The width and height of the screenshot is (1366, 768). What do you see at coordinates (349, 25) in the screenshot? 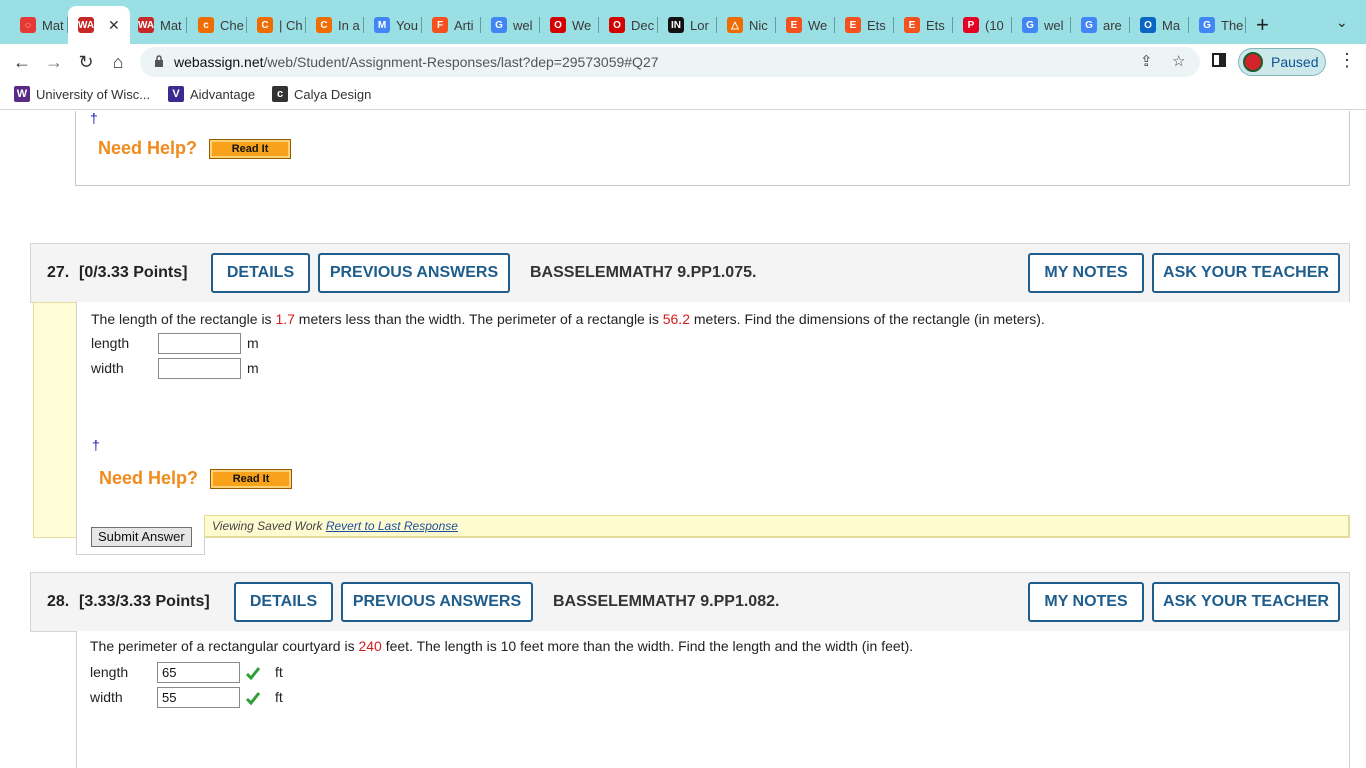
I see `tab-title: In a` at bounding box center [349, 25].